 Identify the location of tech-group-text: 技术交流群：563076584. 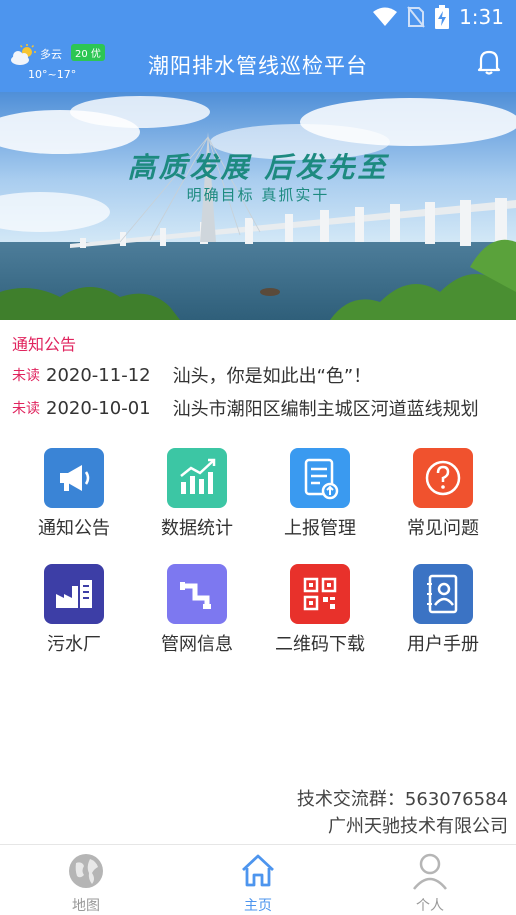
(402, 799).